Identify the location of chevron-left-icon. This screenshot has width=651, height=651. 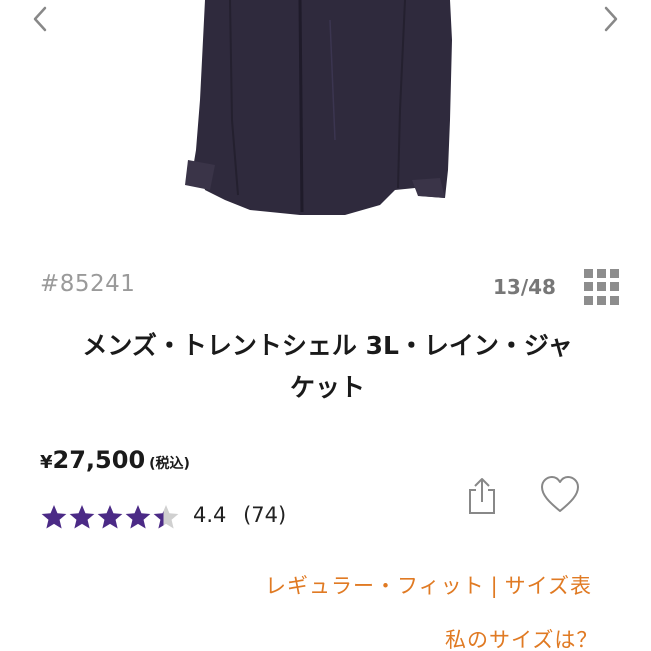
(40, 19).